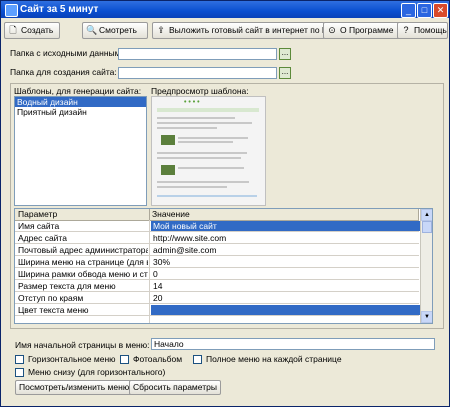 The width and height of the screenshot is (450, 407). I want to click on column-header-value: Значение, so click(284, 214).